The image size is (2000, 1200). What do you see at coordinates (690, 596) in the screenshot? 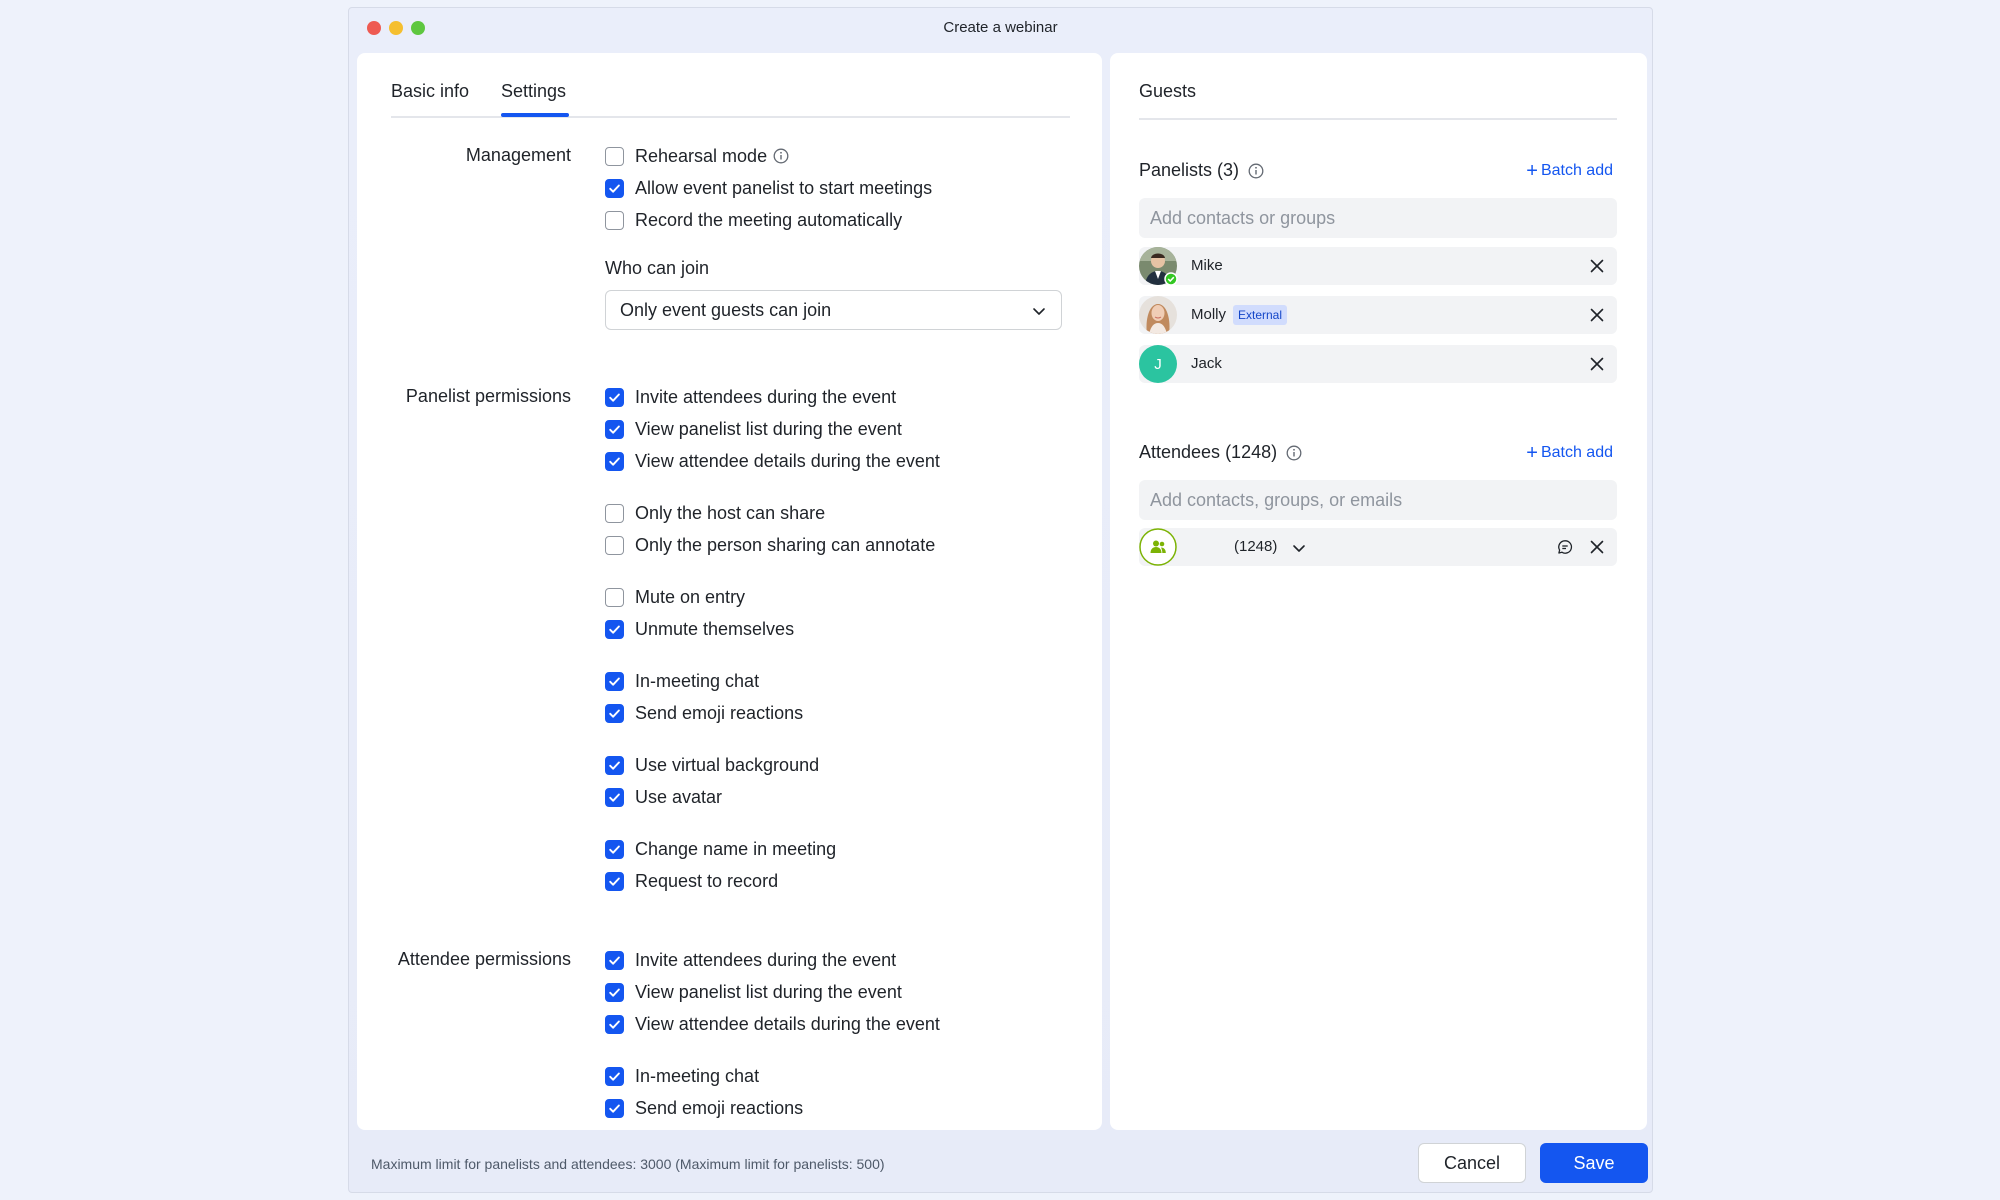
I see `option-label: Mute on entry` at bounding box center [690, 596].